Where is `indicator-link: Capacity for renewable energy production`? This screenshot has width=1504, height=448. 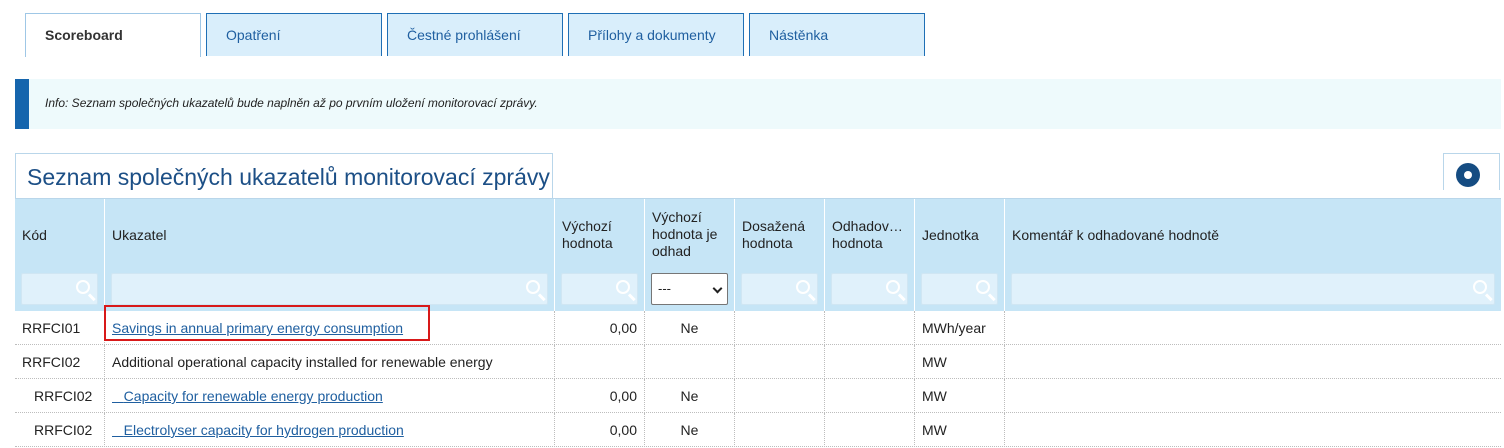 indicator-link: Capacity for renewable energy production is located at coordinates (247, 396).